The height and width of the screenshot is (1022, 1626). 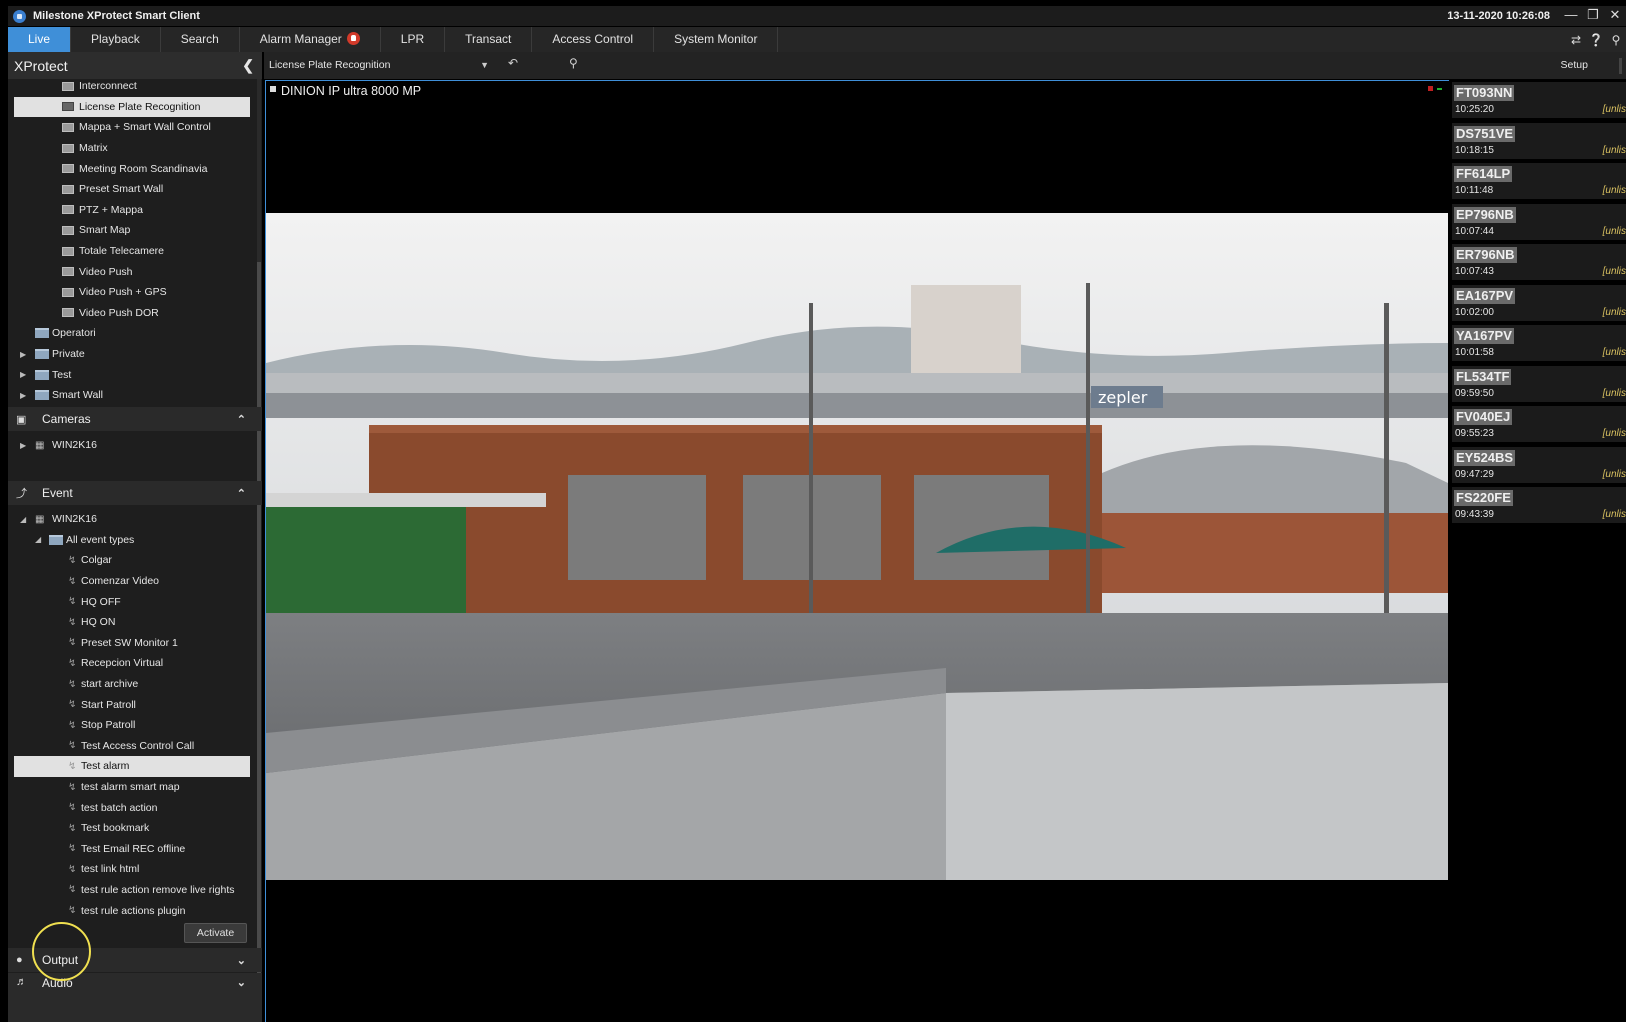 What do you see at coordinates (132, 271) in the screenshot?
I see `view-item-video-push: Video Push` at bounding box center [132, 271].